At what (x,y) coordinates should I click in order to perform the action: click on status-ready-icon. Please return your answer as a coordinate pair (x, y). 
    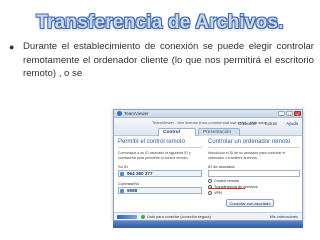
    Looking at the image, I should click on (143, 217).